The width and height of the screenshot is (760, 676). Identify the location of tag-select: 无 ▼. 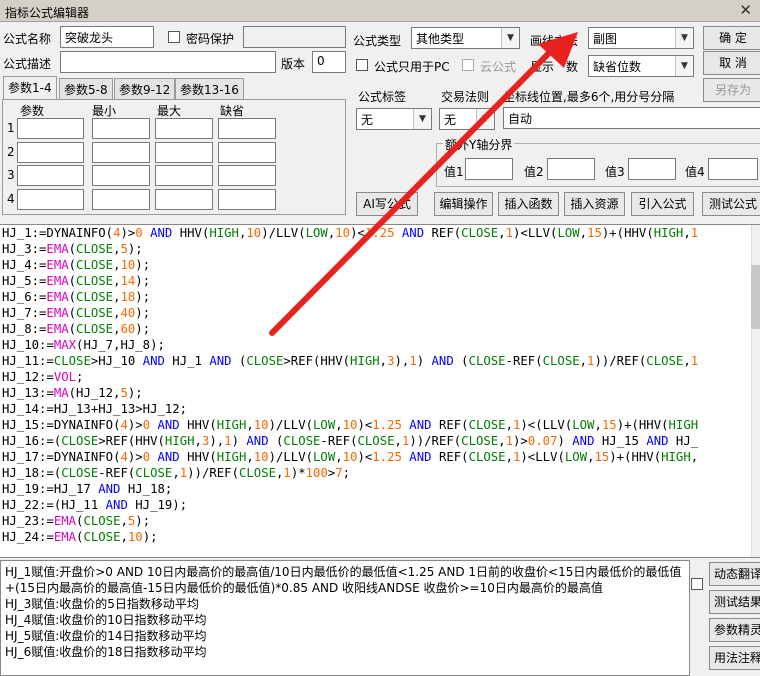
(394, 119).